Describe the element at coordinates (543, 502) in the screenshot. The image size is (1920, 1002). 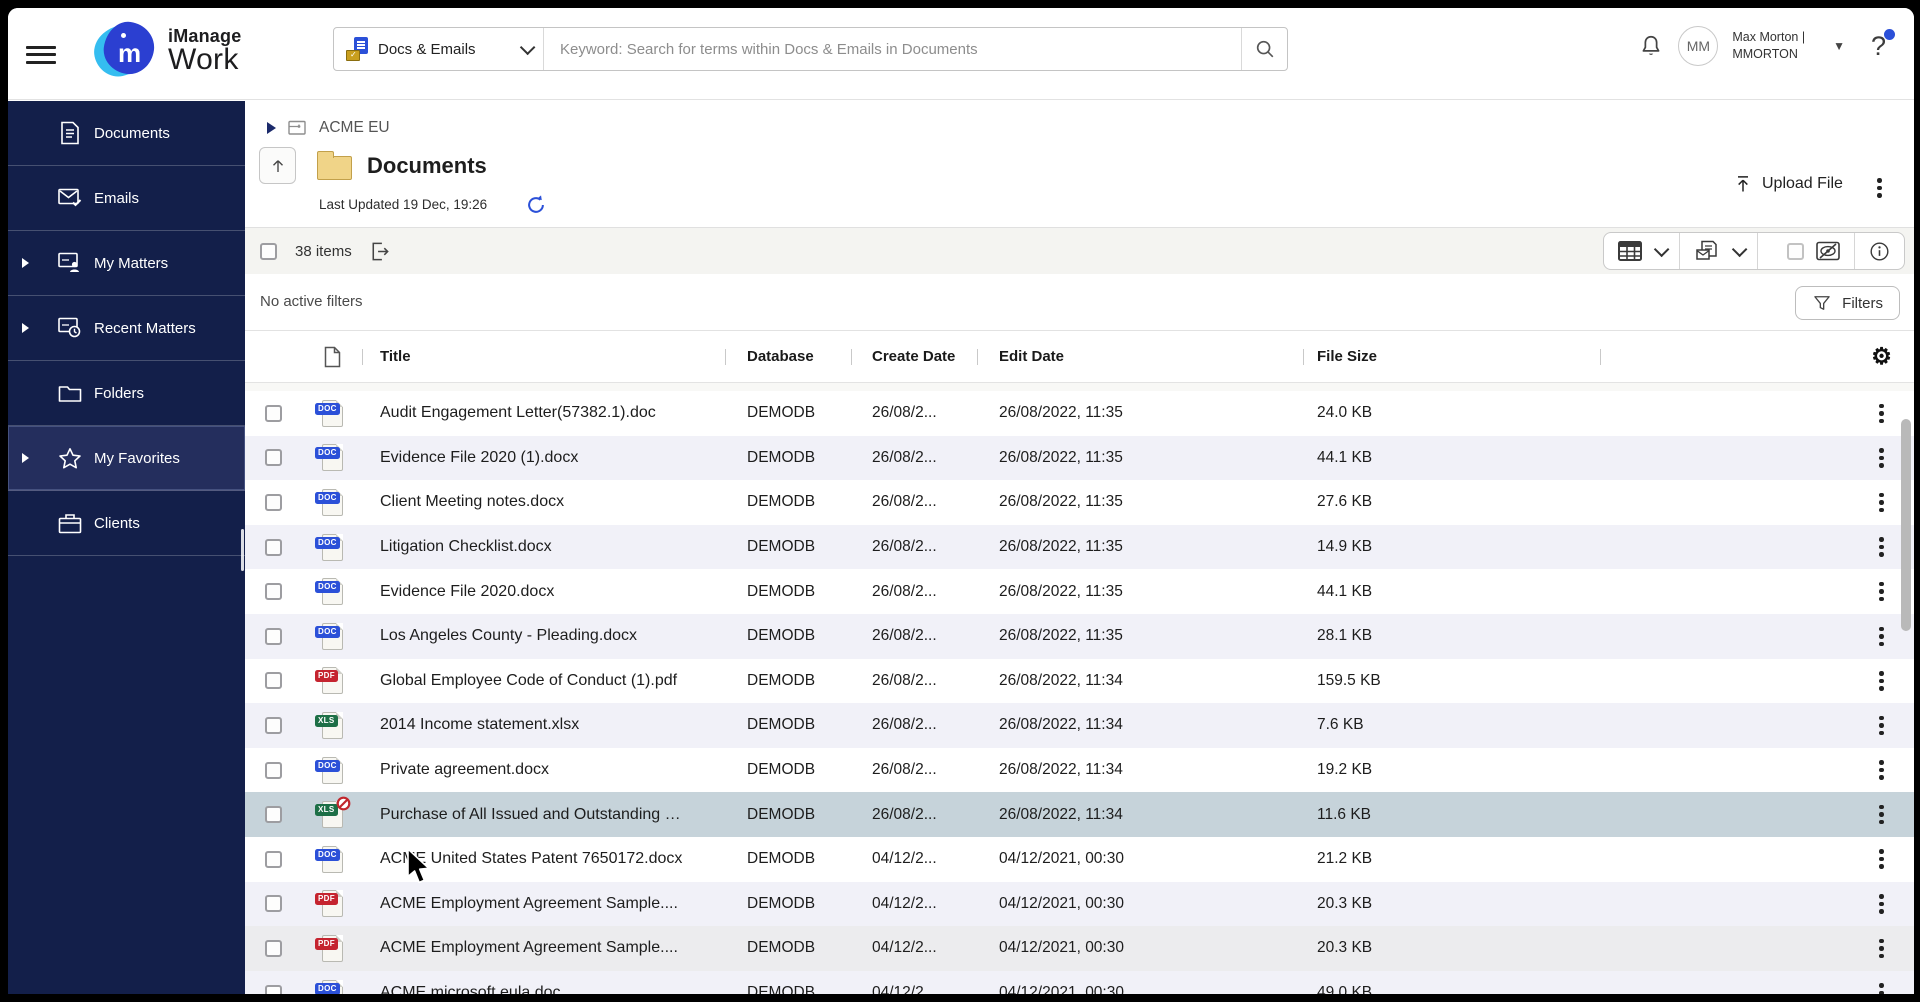
I see `doc-title: Client Meeting notes.docx` at that location.